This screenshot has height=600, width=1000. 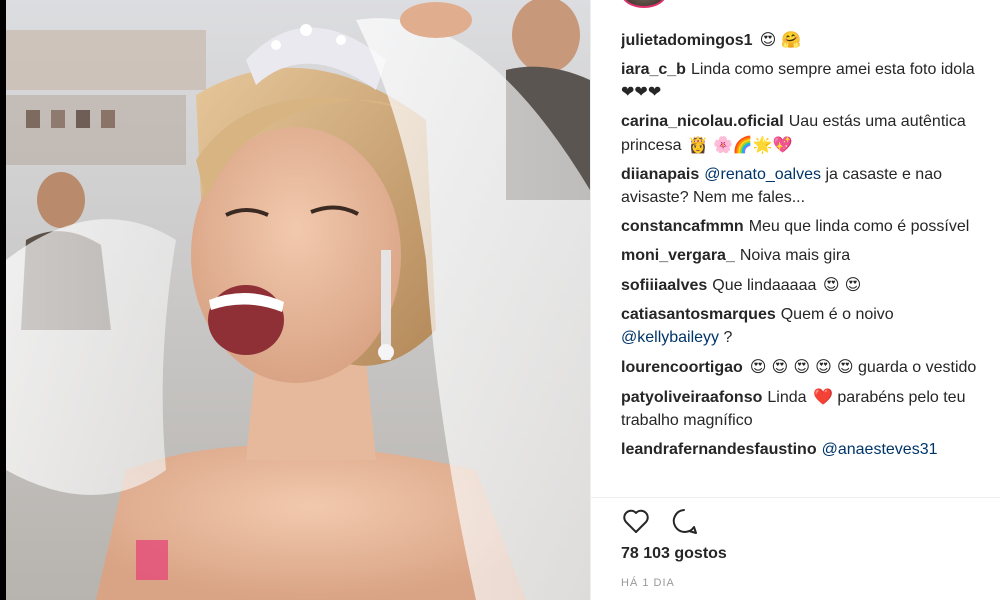 I want to click on heart-icon, so click(x=636, y=521).